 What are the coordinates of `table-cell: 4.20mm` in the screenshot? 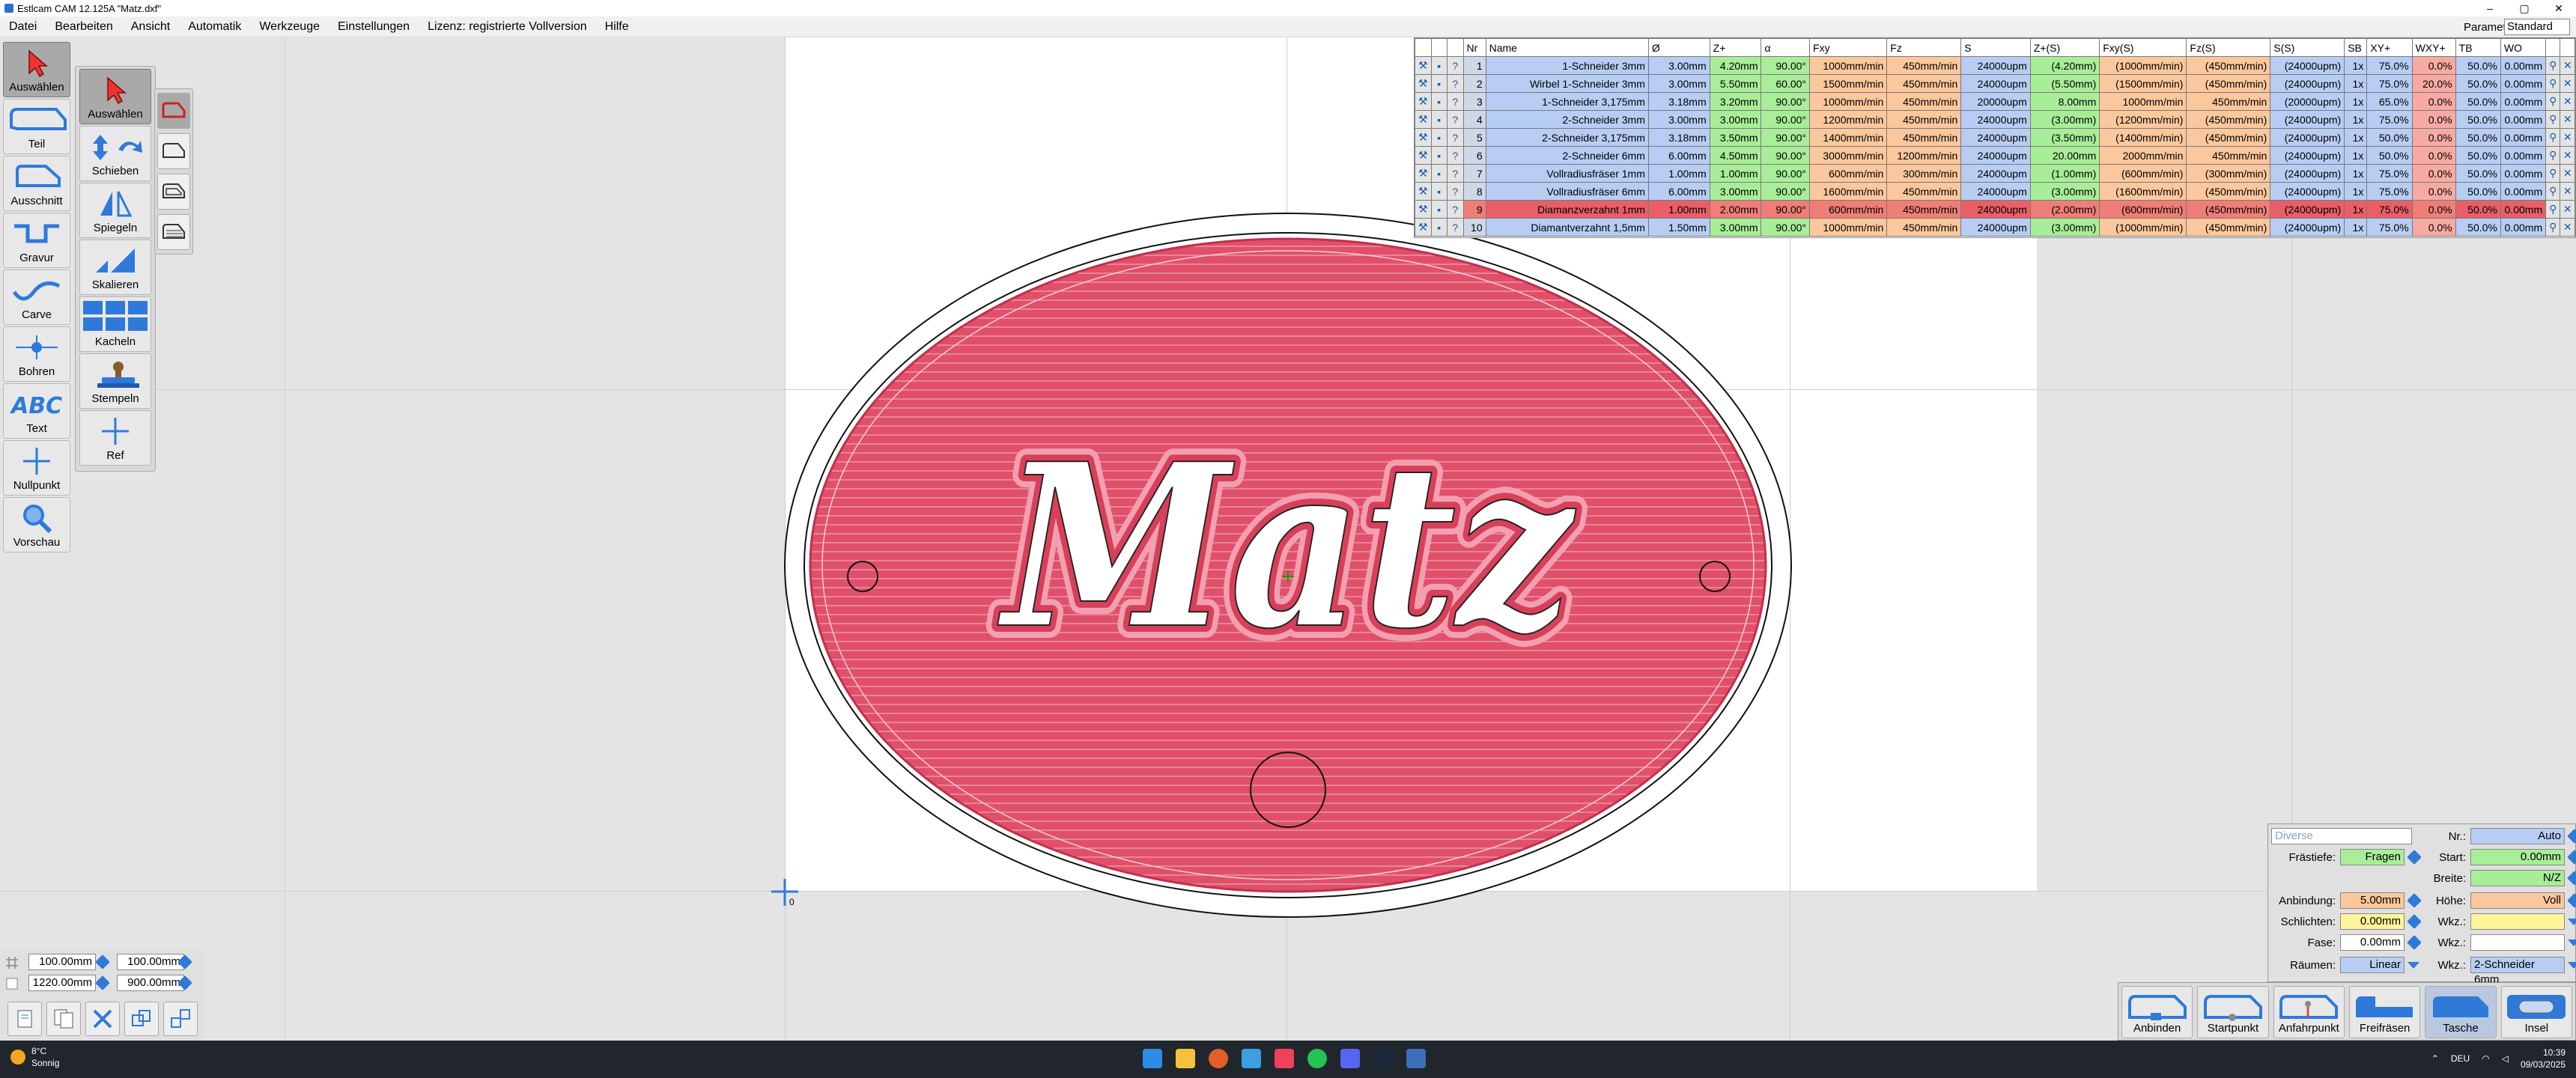 It's located at (1735, 65).